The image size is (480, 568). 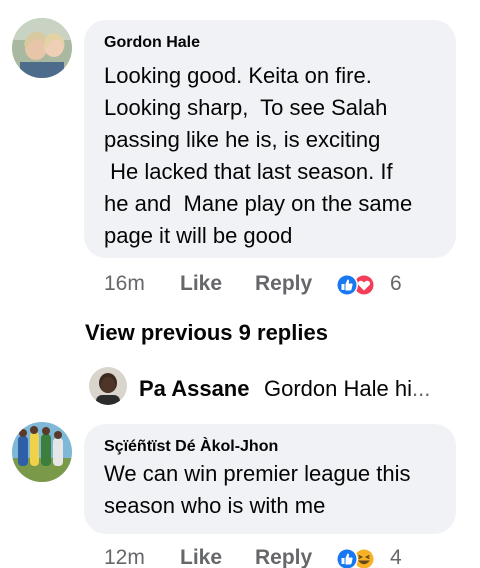 What do you see at coordinates (215, 505) in the screenshot?
I see `comment-line: season who is with me` at bounding box center [215, 505].